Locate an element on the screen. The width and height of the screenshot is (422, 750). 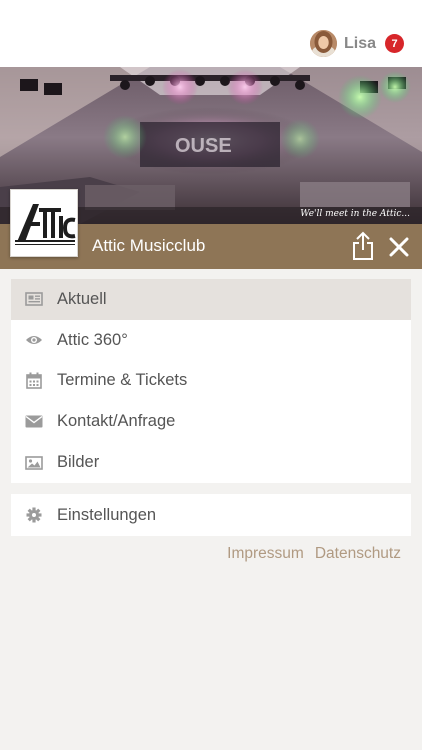
envelope-icon is located at coordinates (34, 421).